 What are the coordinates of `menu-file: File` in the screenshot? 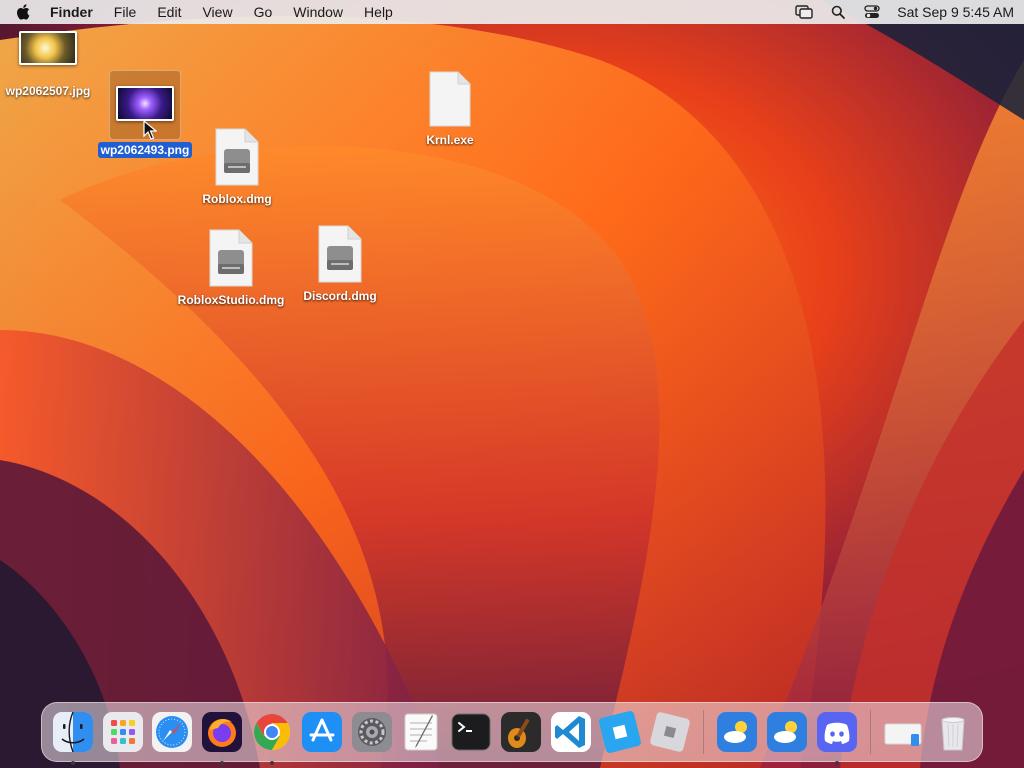 It's located at (125, 12).